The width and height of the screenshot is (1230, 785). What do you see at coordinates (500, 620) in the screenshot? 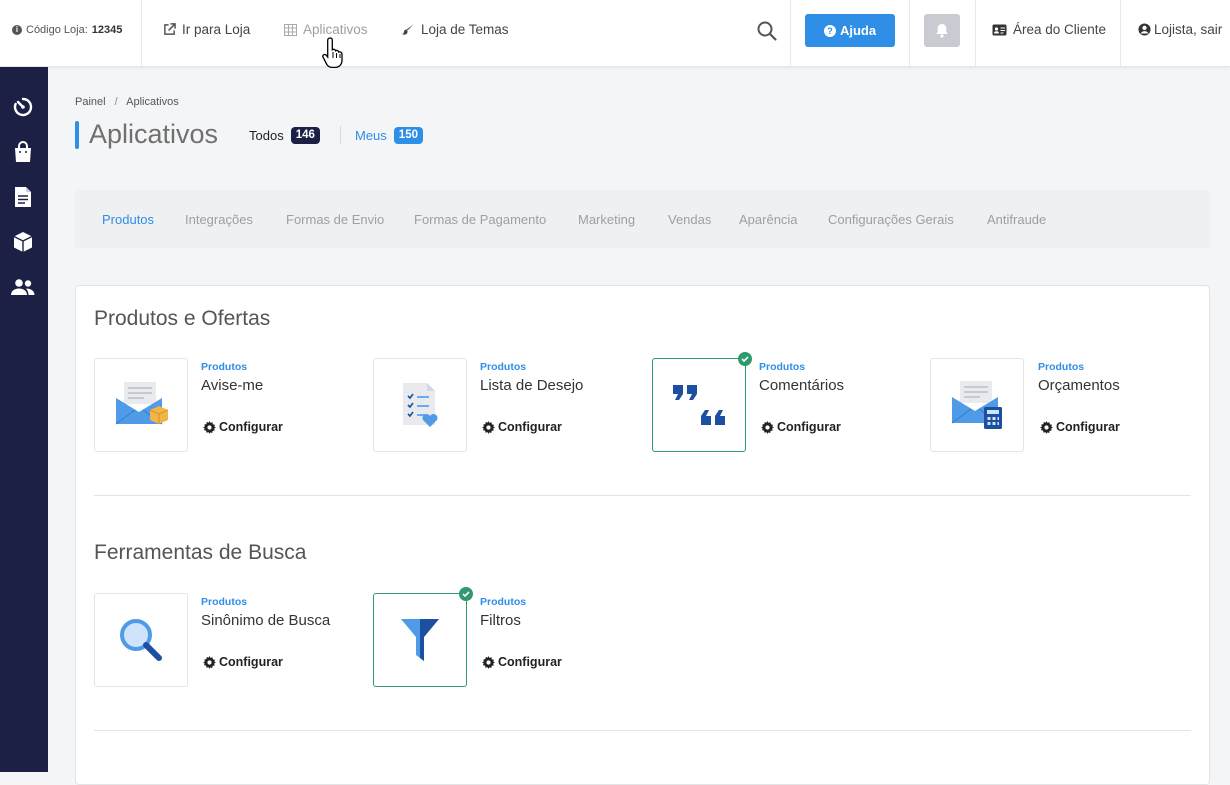
I see `app-name: Filtros` at bounding box center [500, 620].